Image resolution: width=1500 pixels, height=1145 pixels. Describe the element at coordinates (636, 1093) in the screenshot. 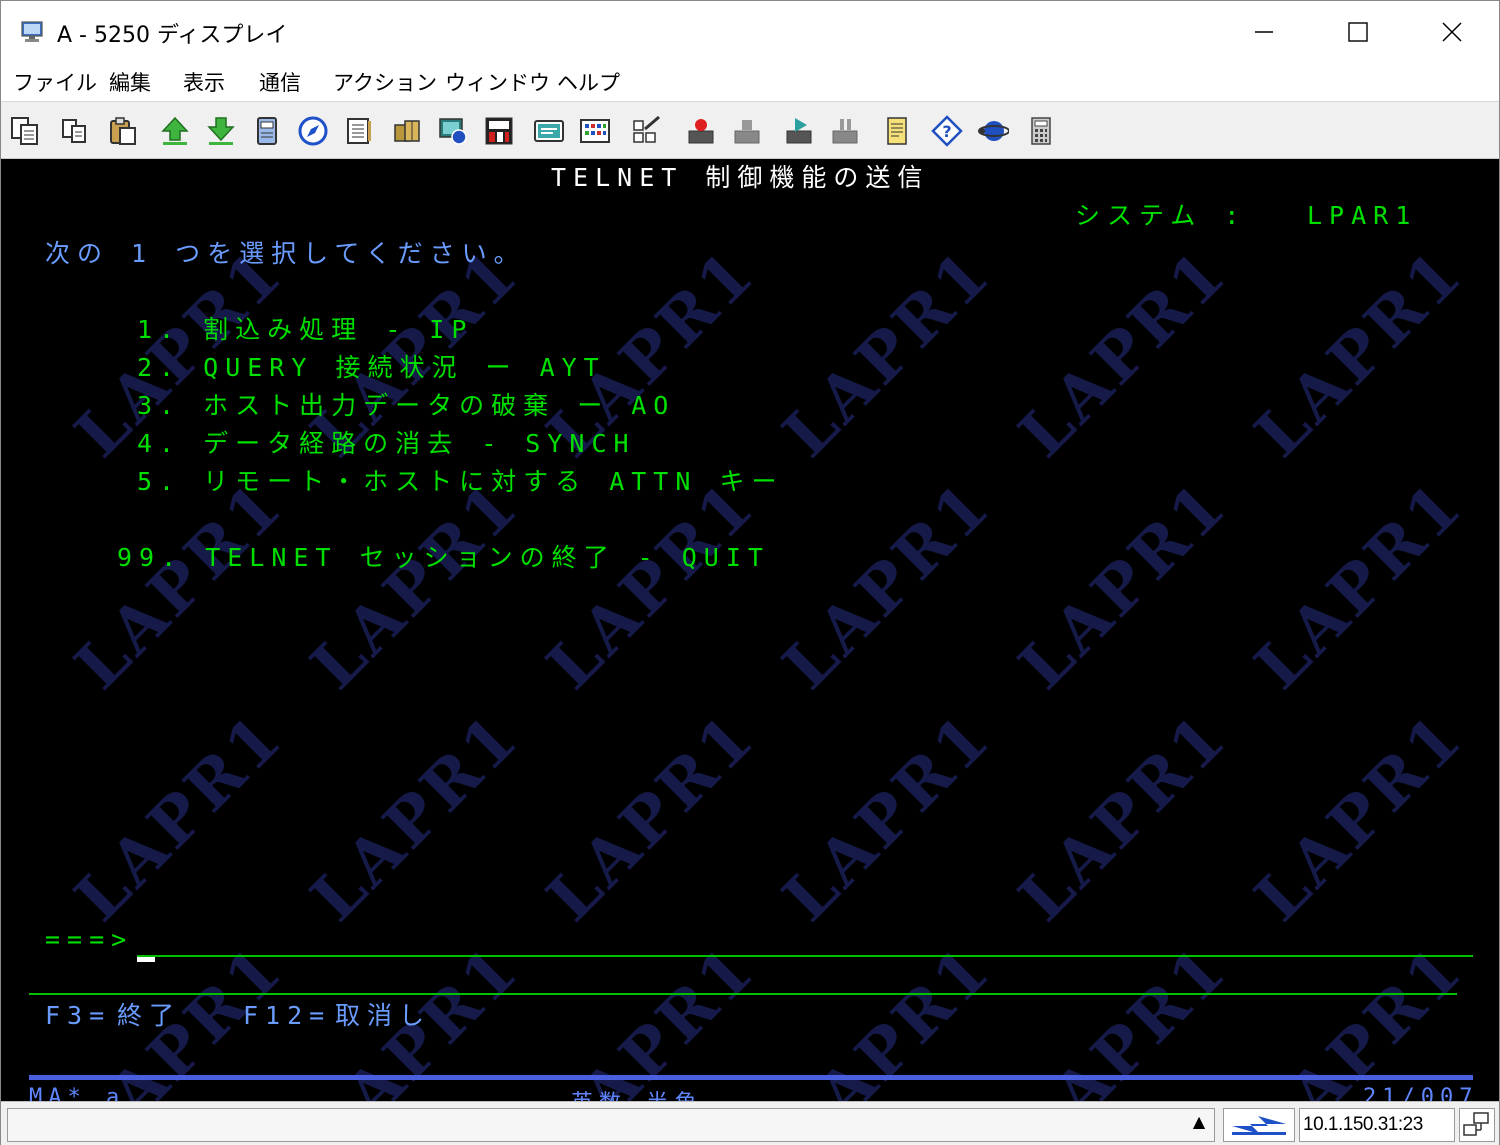

I see `oia-input-mode: 英数 半角` at that location.